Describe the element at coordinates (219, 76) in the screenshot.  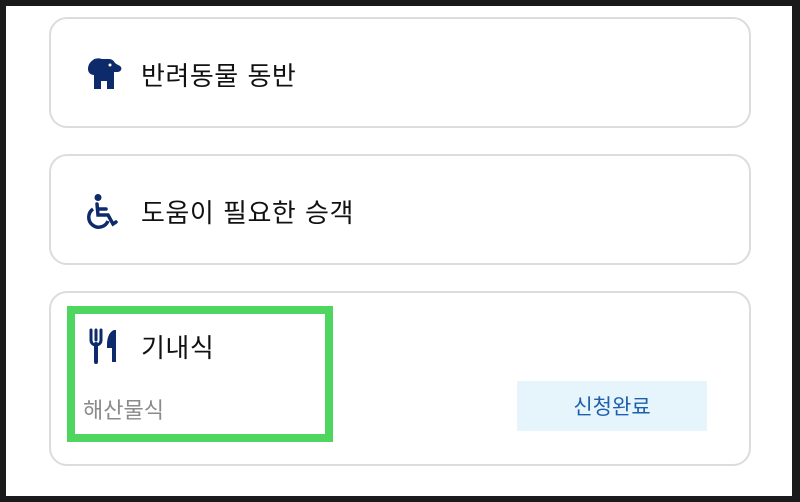
I see `pet-option-label: 반려동물 동반` at that location.